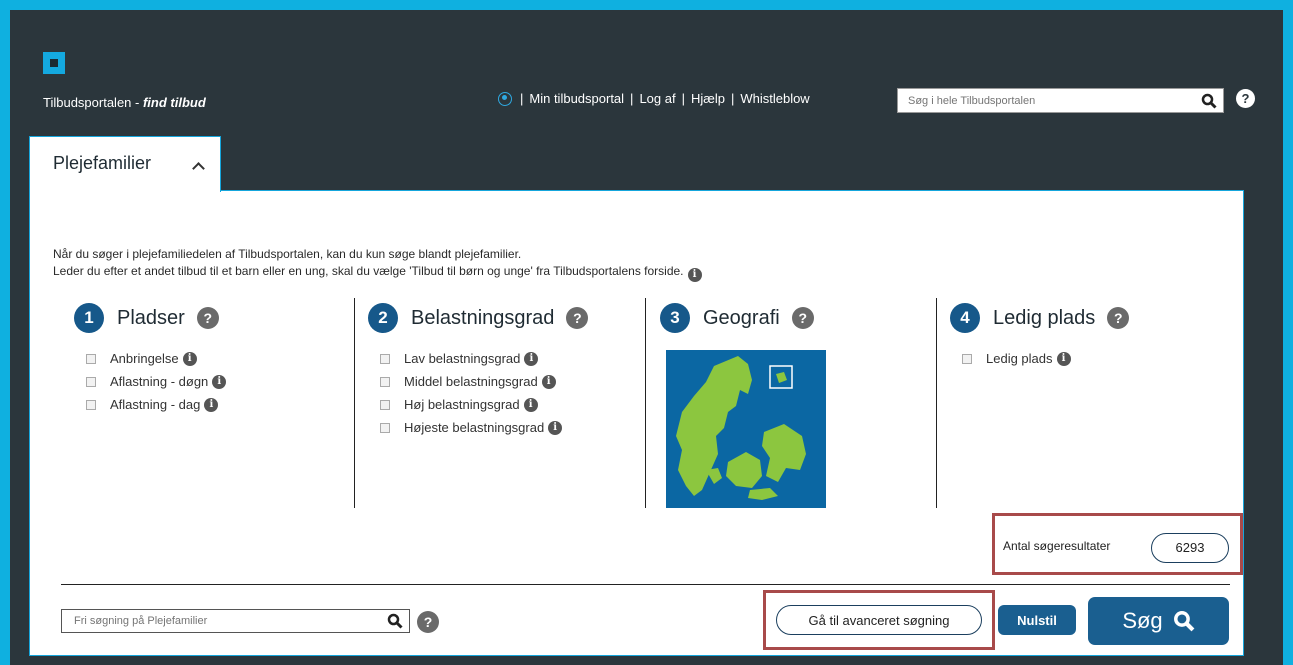  I want to click on tab-plejefamilier: Plejefamilier, so click(125, 164).